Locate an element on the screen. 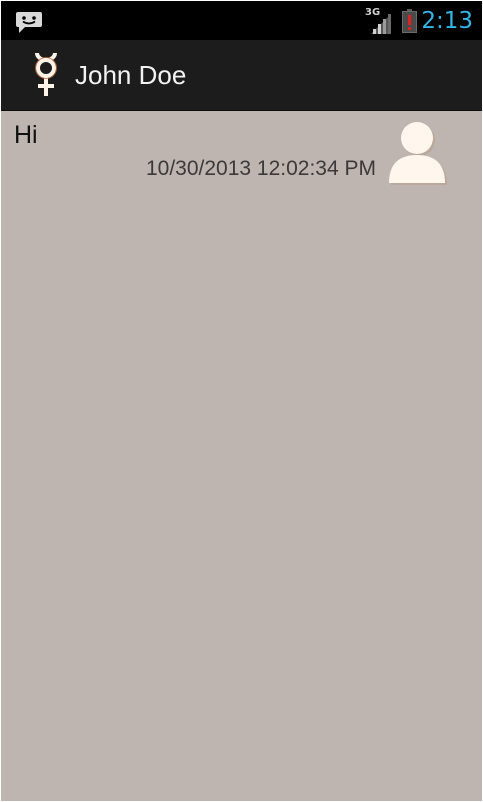 The width and height of the screenshot is (483, 802). chat-bubble-icon is located at coordinates (29, 22).